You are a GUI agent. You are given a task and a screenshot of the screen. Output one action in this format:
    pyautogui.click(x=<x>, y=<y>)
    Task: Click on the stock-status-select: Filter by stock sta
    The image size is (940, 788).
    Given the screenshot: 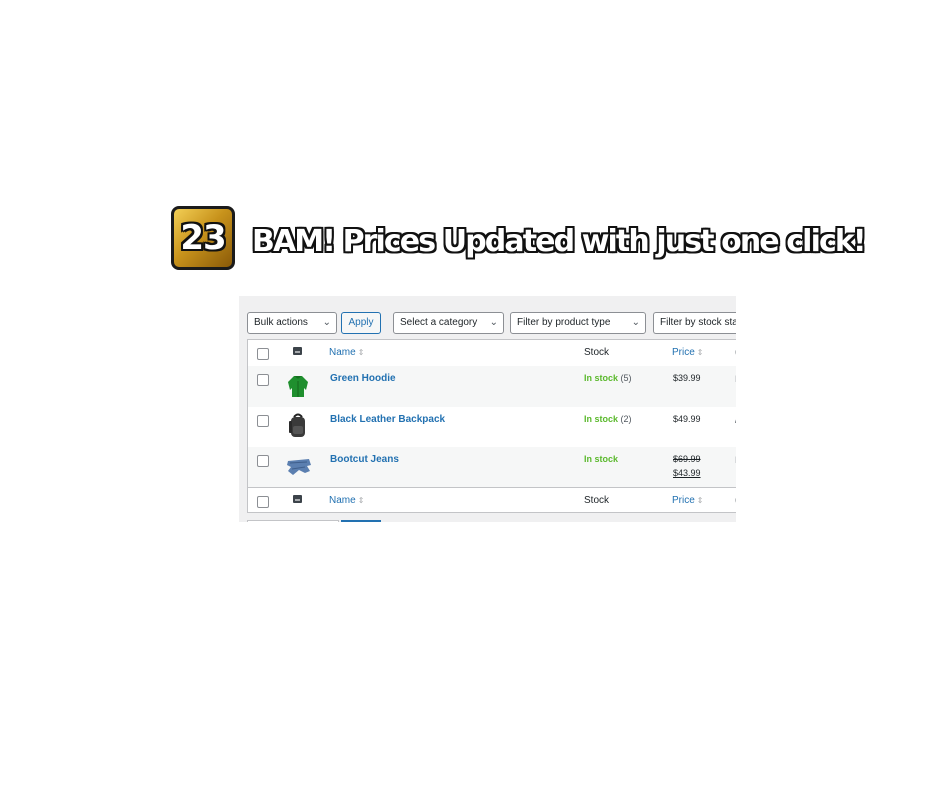 What is the action you would take?
    pyautogui.click(x=694, y=323)
    